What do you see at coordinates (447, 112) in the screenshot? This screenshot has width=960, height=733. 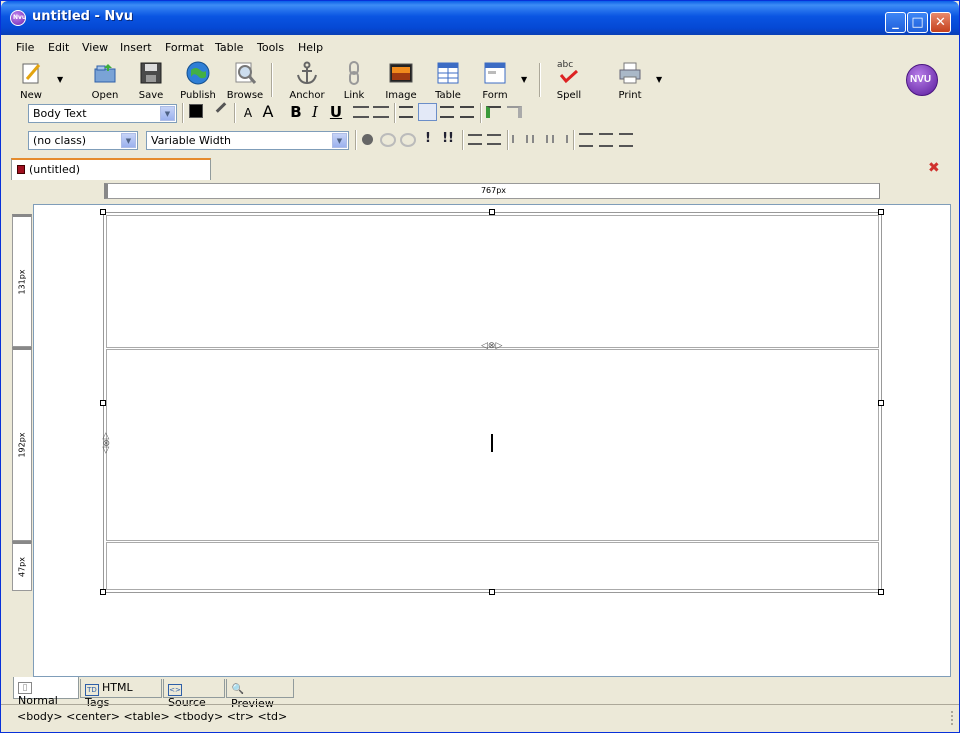 I see `align-right-icon` at bounding box center [447, 112].